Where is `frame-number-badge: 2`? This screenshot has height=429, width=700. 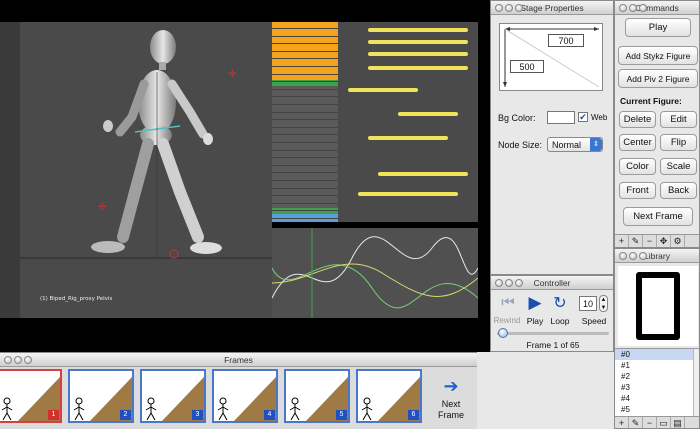
frame-number-badge: 2 is located at coordinates (125, 415).